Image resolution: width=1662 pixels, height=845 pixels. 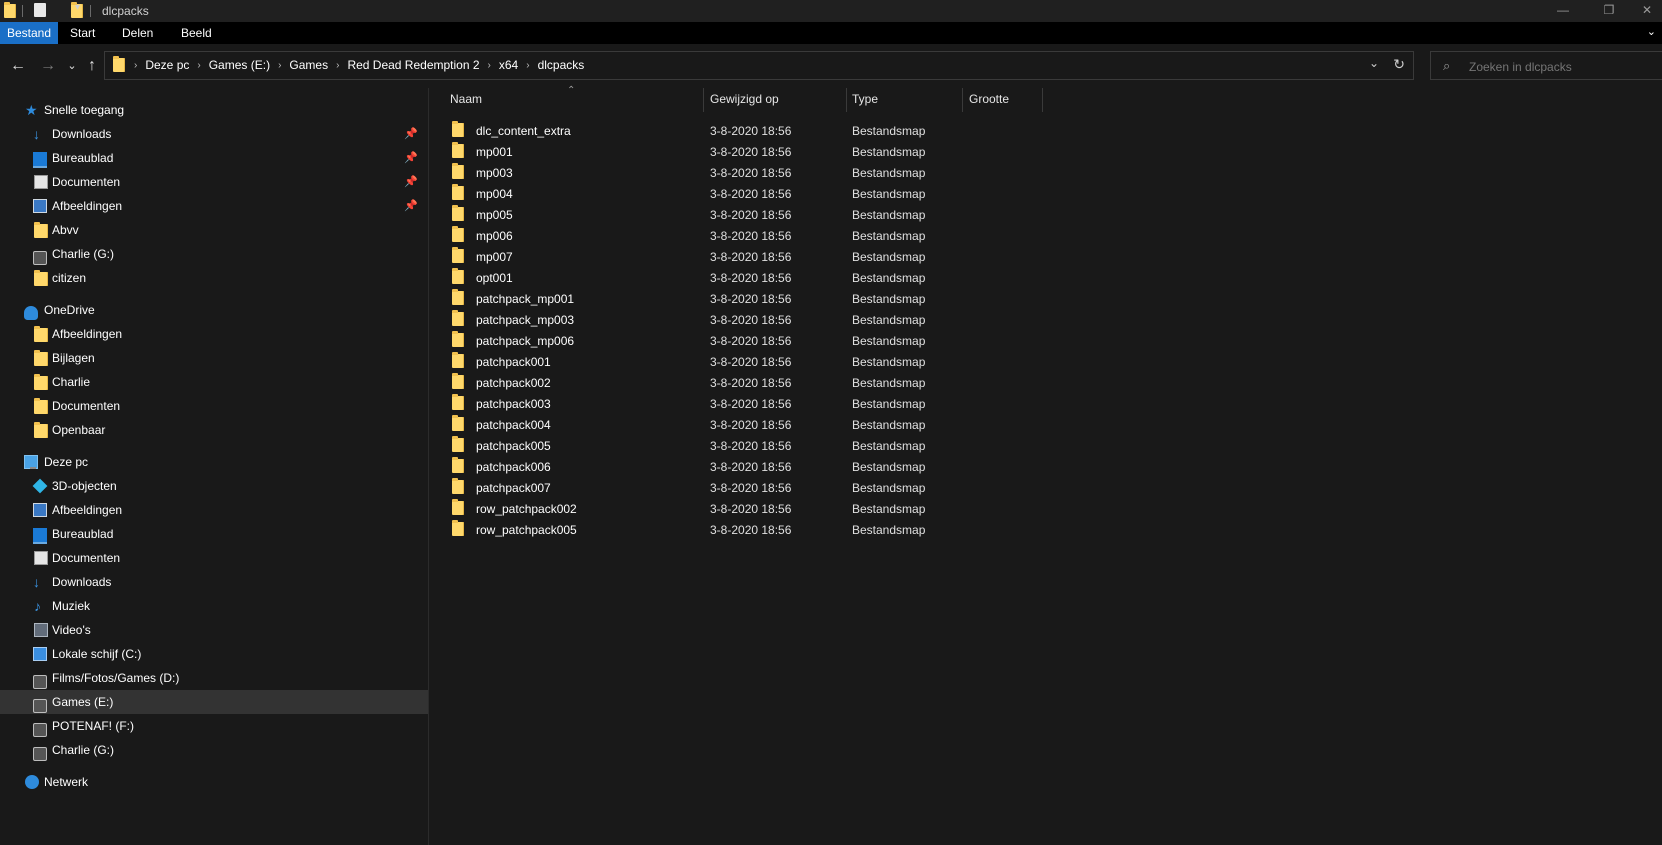 I want to click on sidebar-item-onedrive: OneDrive, so click(x=214, y=310).